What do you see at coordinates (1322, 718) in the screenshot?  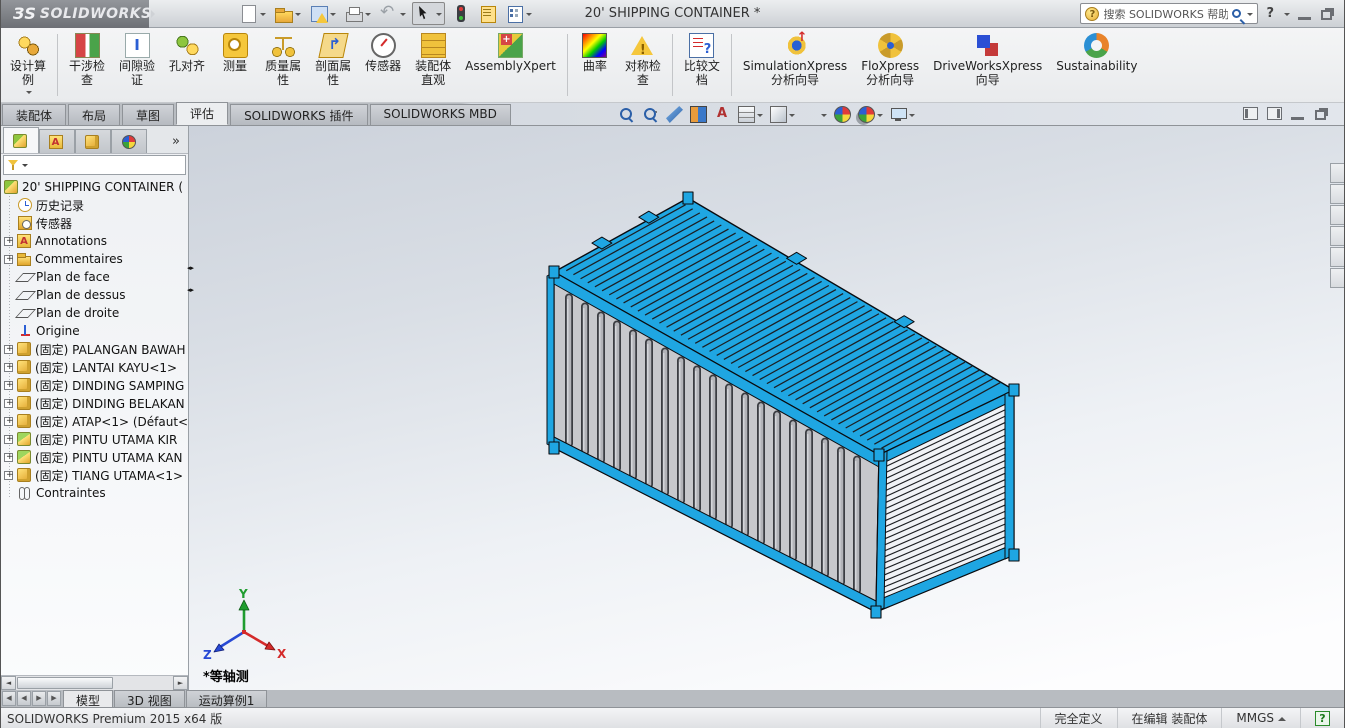 I see `quick-tips-toggle: ?` at bounding box center [1322, 718].